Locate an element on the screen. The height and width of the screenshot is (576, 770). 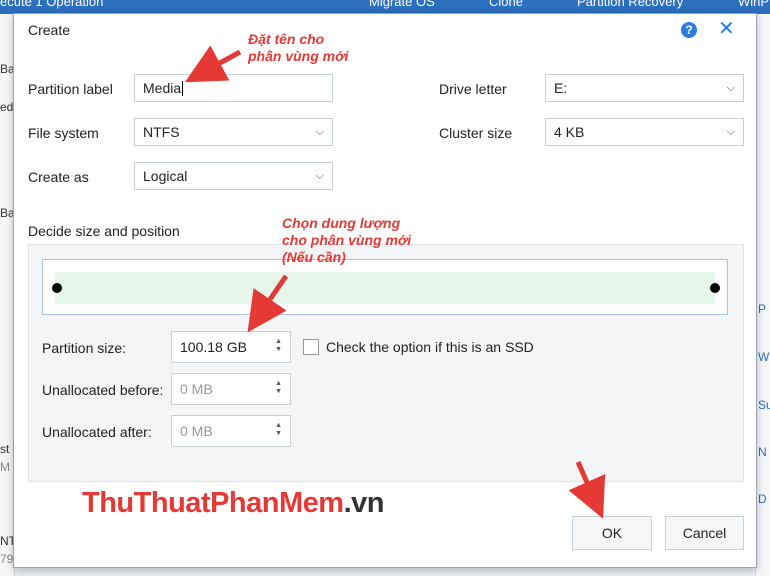
arrow-to-size-input is located at coordinates (268, 303).